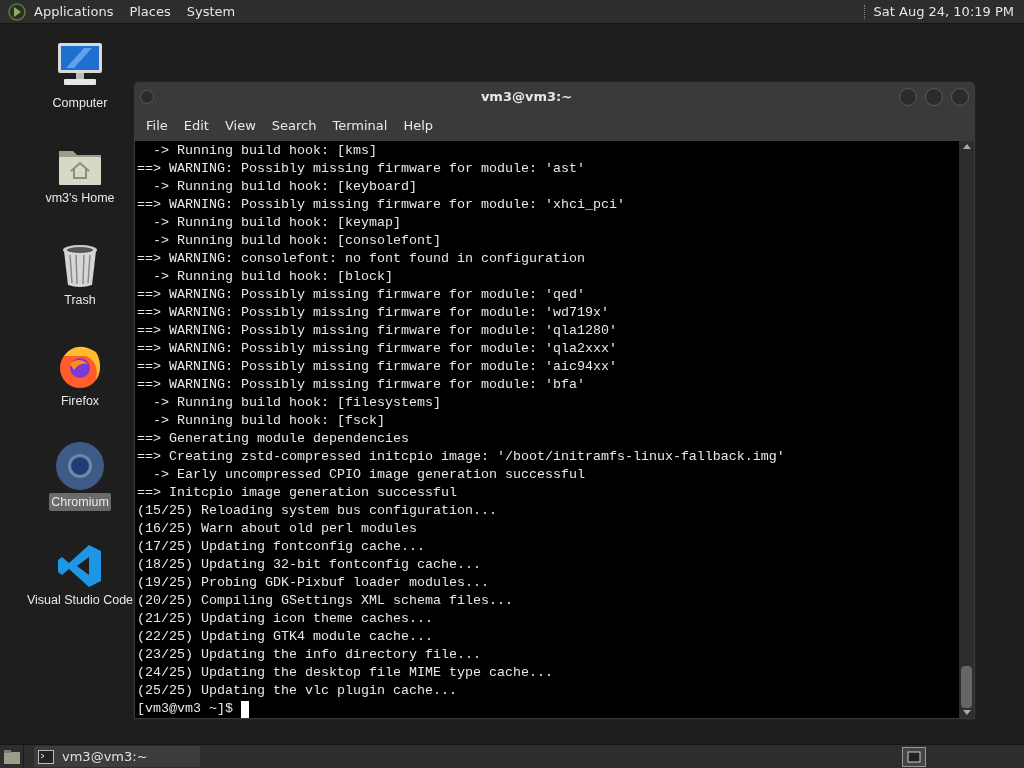 The height and width of the screenshot is (768, 1024). Describe the element at coordinates (944, 11) in the screenshot. I see `clock: Sat Aug 24, 10:19 PM` at that location.